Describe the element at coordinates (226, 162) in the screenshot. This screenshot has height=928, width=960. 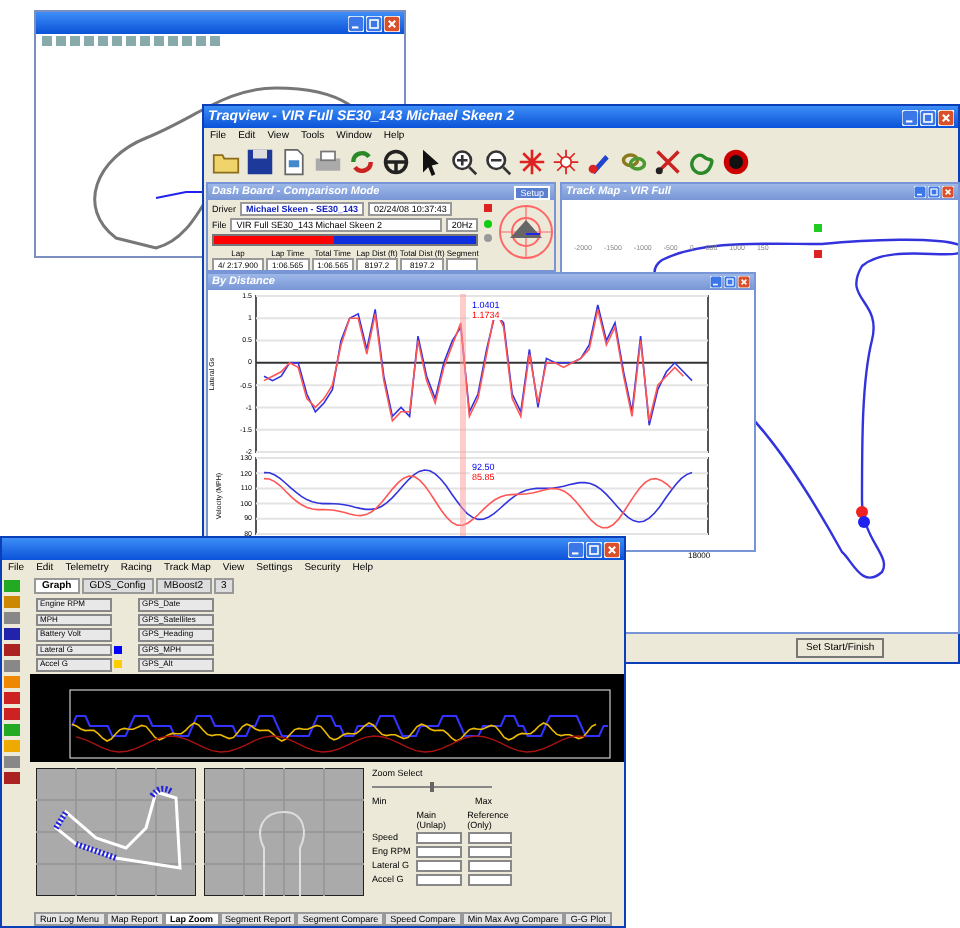
I see `folder-icon` at that location.